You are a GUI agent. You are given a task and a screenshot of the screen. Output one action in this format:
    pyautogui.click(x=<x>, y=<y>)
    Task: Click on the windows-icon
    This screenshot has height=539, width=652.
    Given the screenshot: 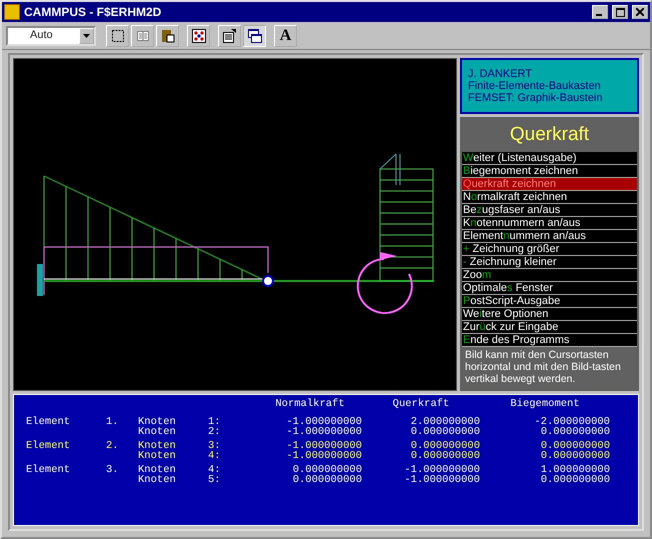 What is the action you would take?
    pyautogui.click(x=254, y=36)
    